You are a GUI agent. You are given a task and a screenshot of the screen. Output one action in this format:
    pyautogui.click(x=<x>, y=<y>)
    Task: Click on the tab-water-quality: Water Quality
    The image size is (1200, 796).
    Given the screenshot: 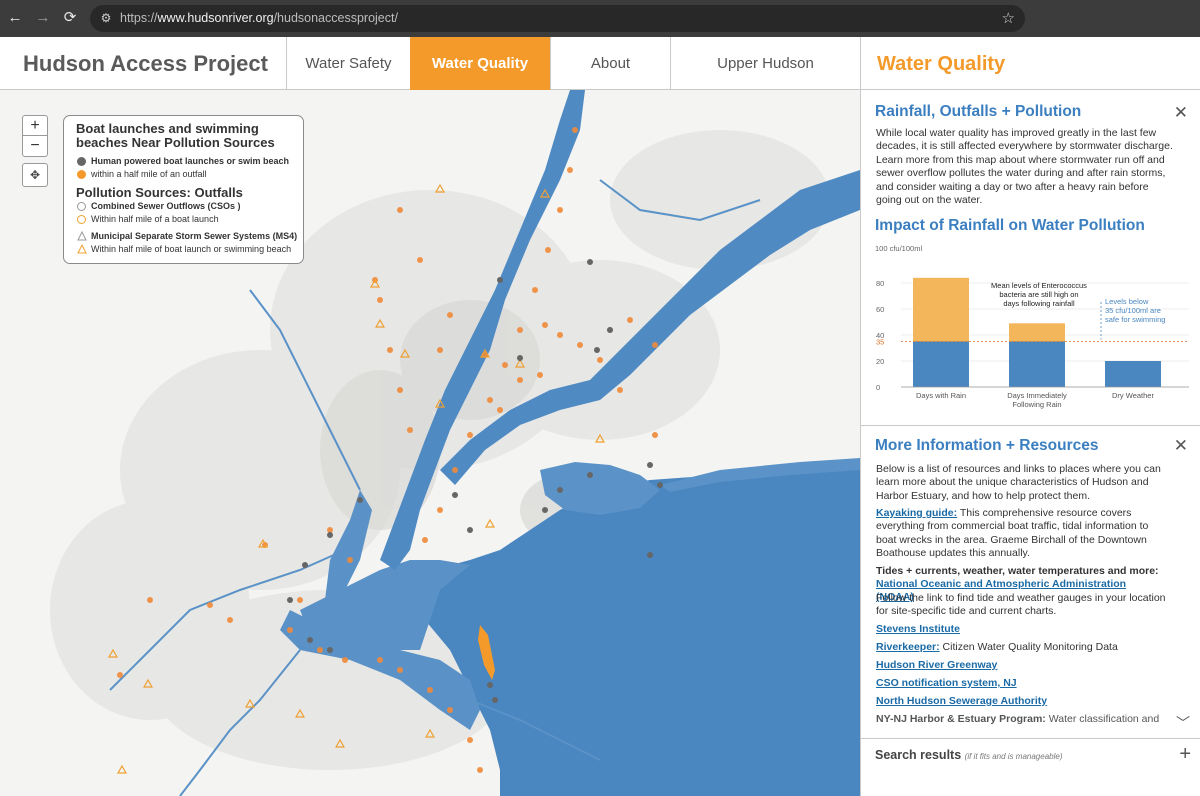 What is the action you would take?
    pyautogui.click(x=480, y=63)
    